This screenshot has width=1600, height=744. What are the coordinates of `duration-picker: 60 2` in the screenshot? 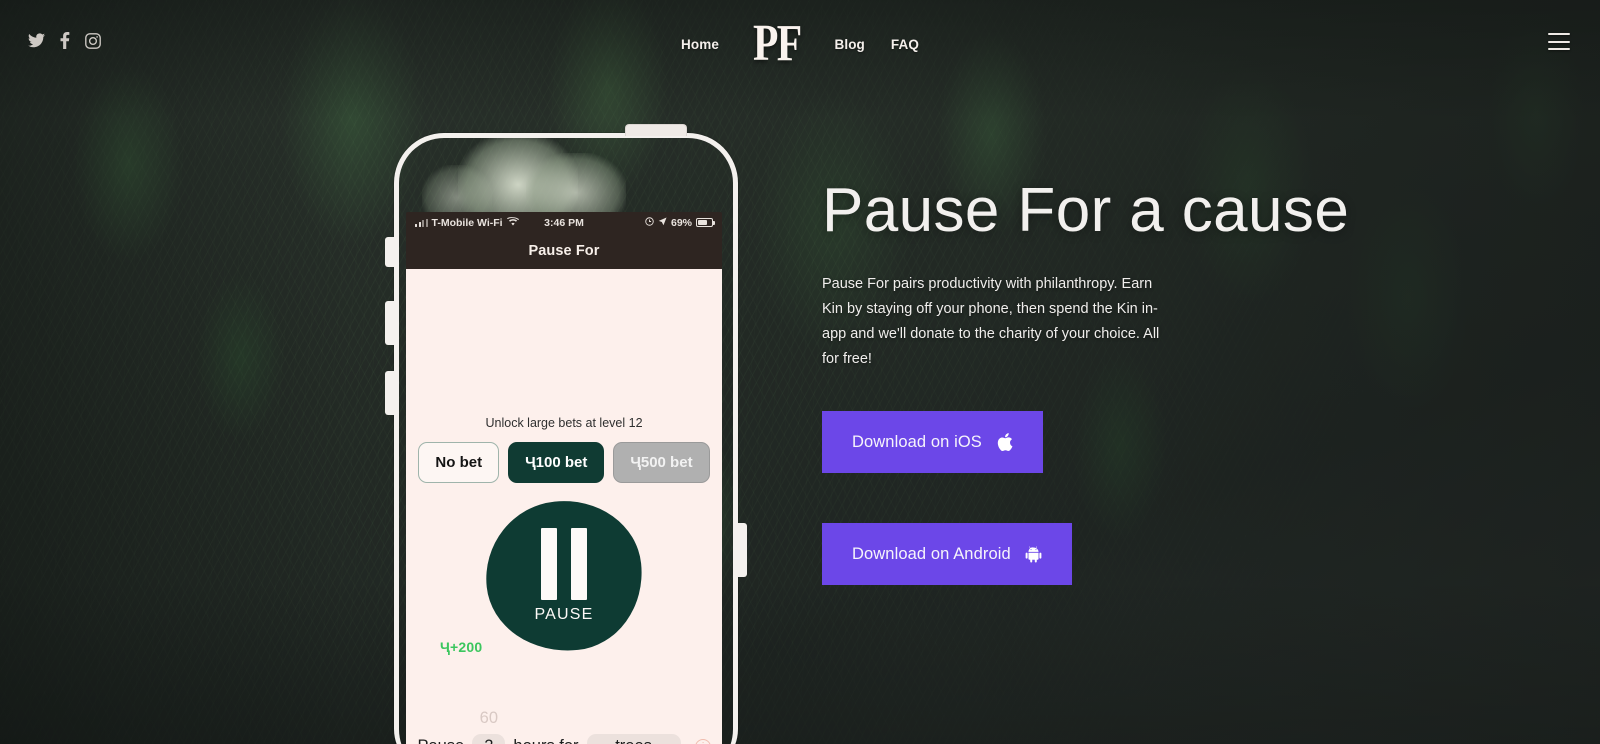 It's located at (489, 726).